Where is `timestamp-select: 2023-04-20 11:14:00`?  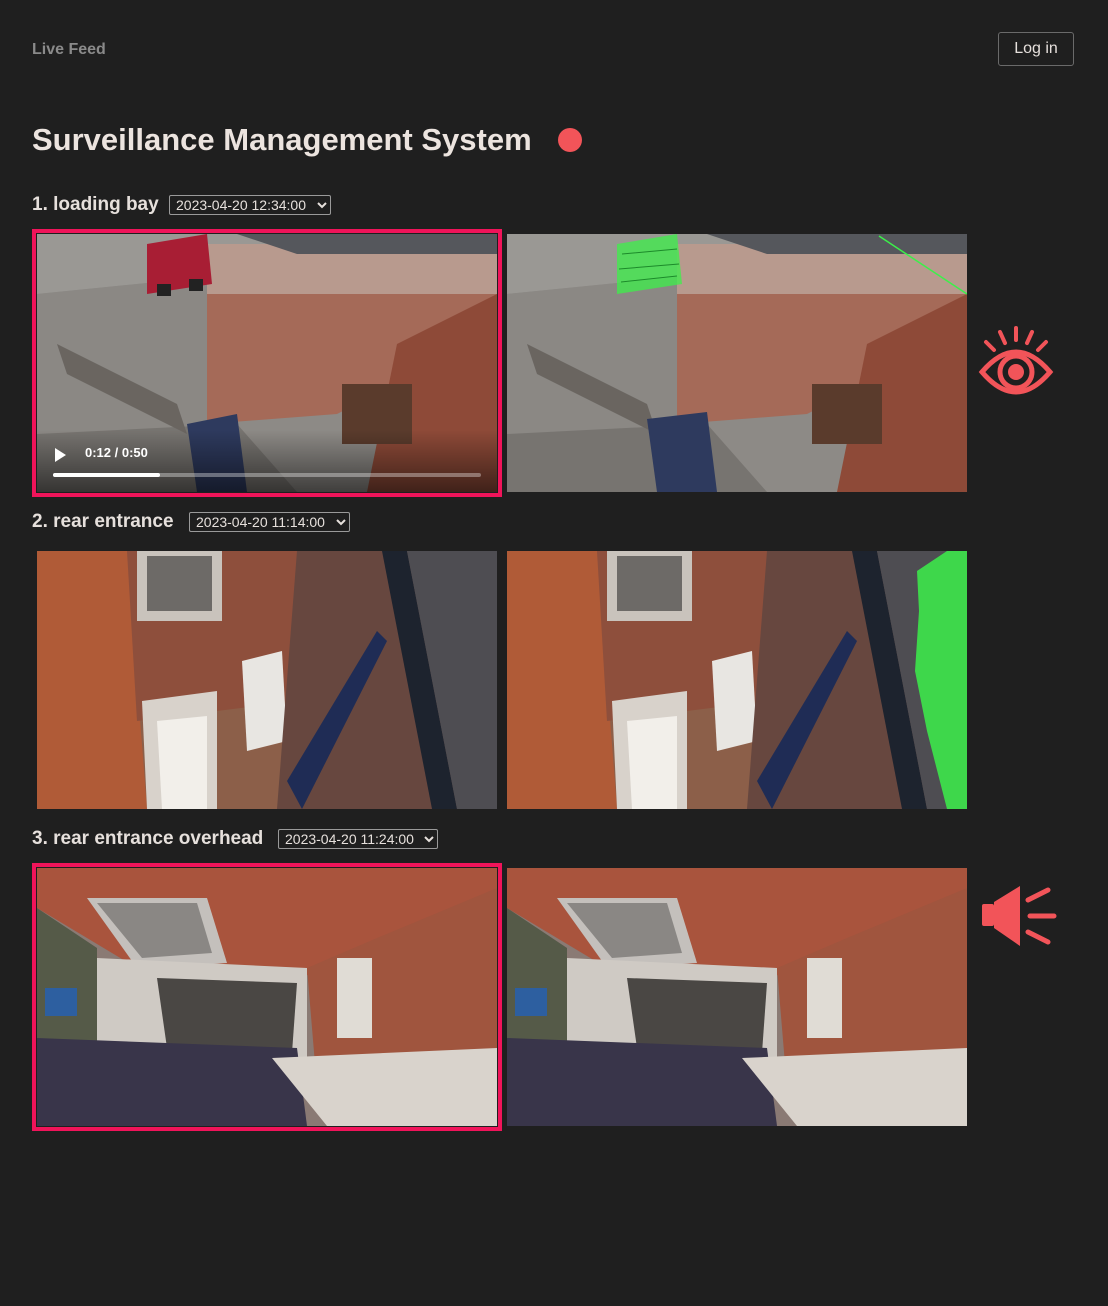
timestamp-select: 2023-04-20 11:14:00 is located at coordinates (269, 522).